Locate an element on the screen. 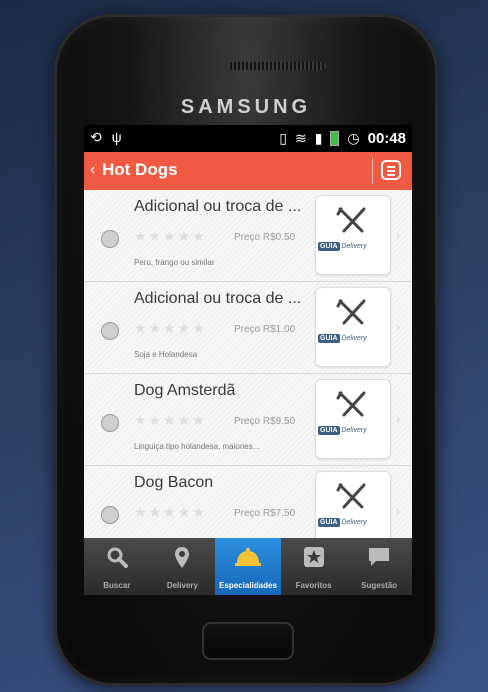 This screenshot has height=692, width=488. item-price: Preço R$7.50 is located at coordinates (265, 513).